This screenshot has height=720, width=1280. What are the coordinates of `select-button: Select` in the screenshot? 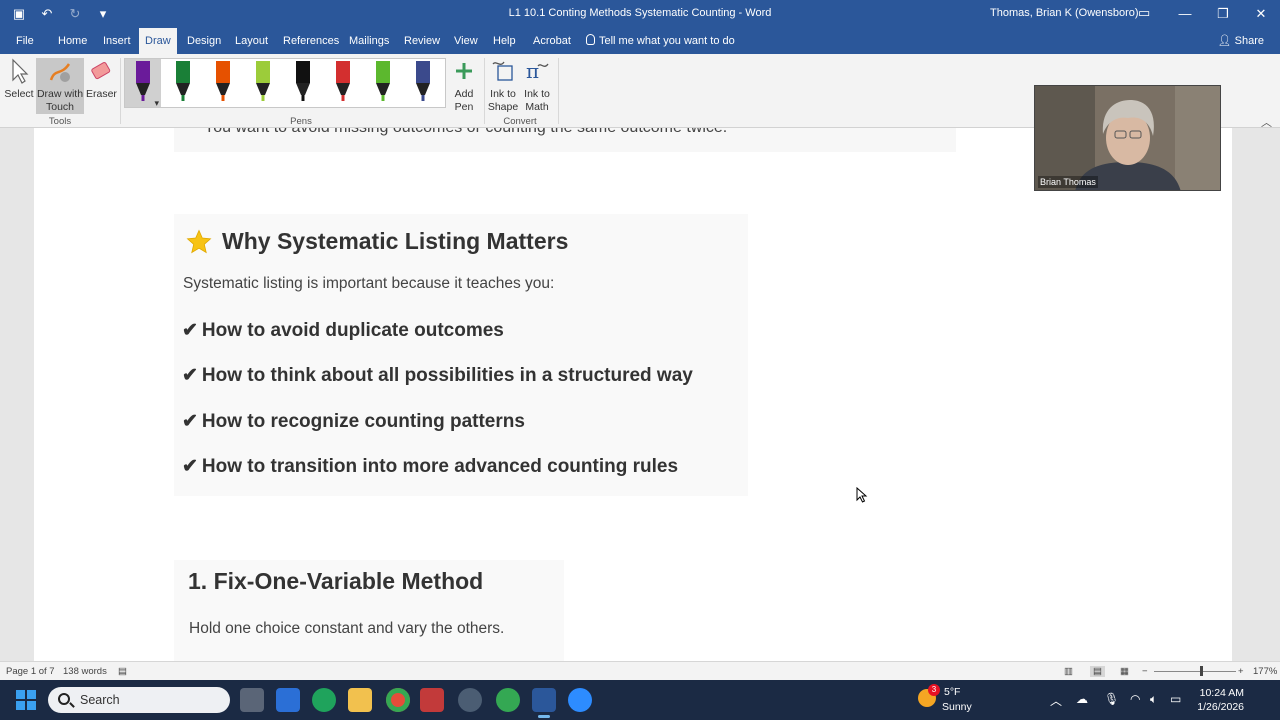 It's located at (19, 79).